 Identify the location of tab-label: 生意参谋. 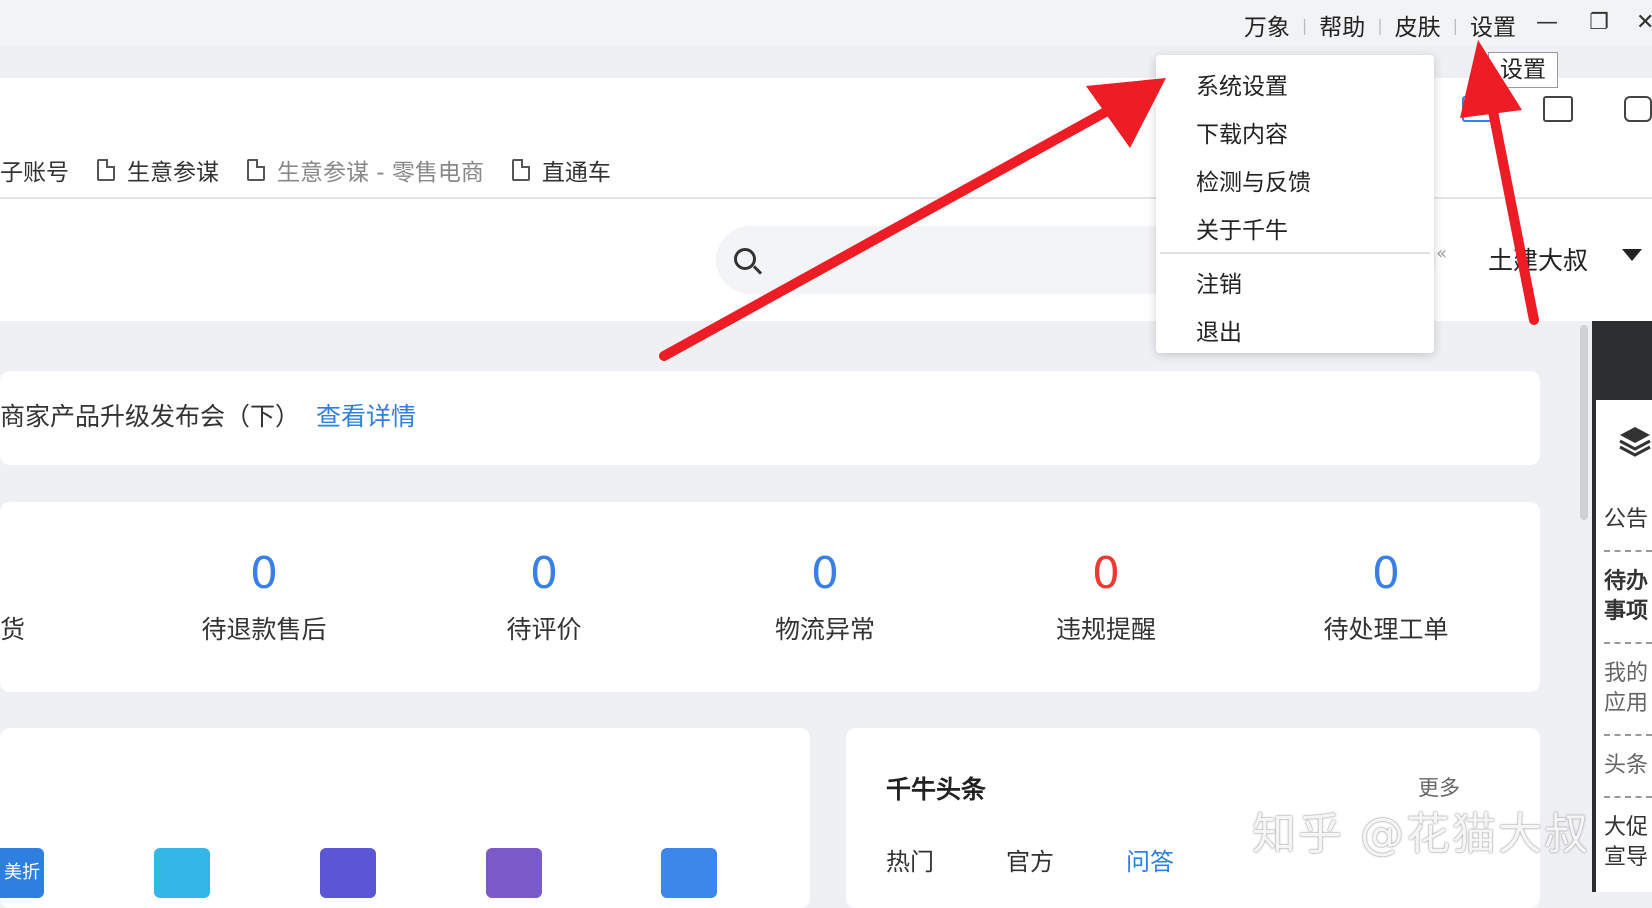
(173, 173).